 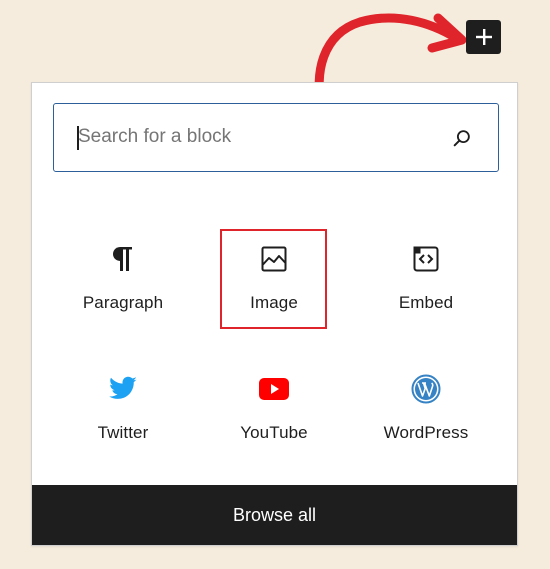 I want to click on block-twitter: Twitter, so click(x=123, y=420).